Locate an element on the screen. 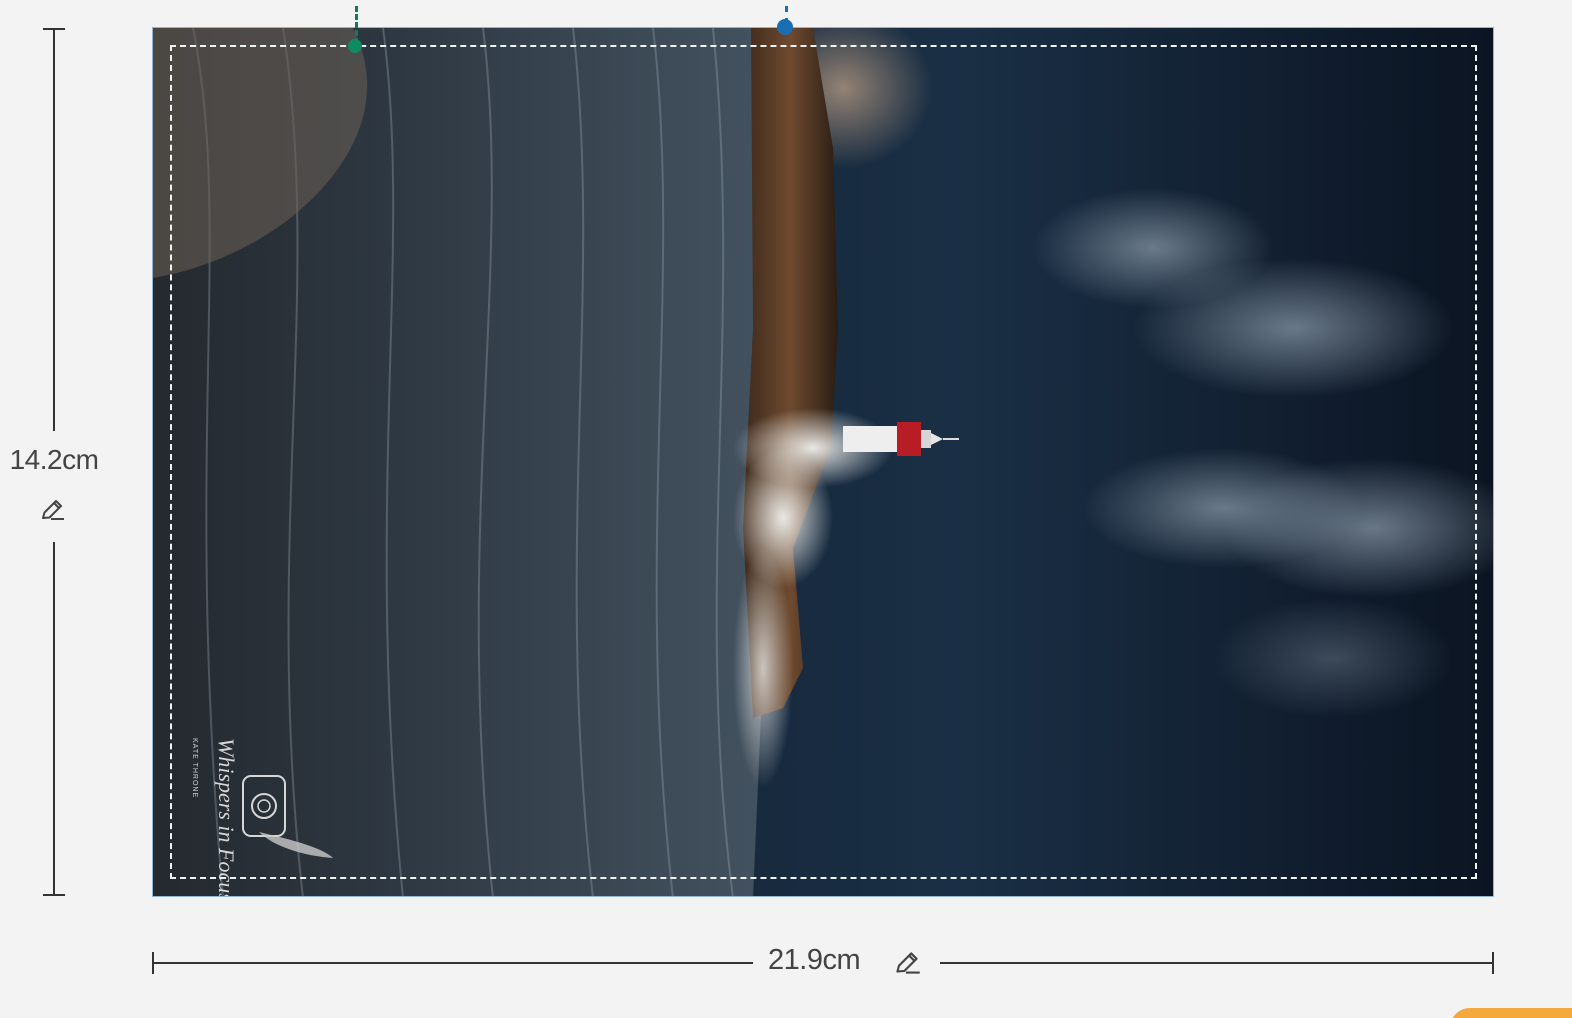 The image size is (1572, 1018). width-dimension-right-cap is located at coordinates (1493, 963).